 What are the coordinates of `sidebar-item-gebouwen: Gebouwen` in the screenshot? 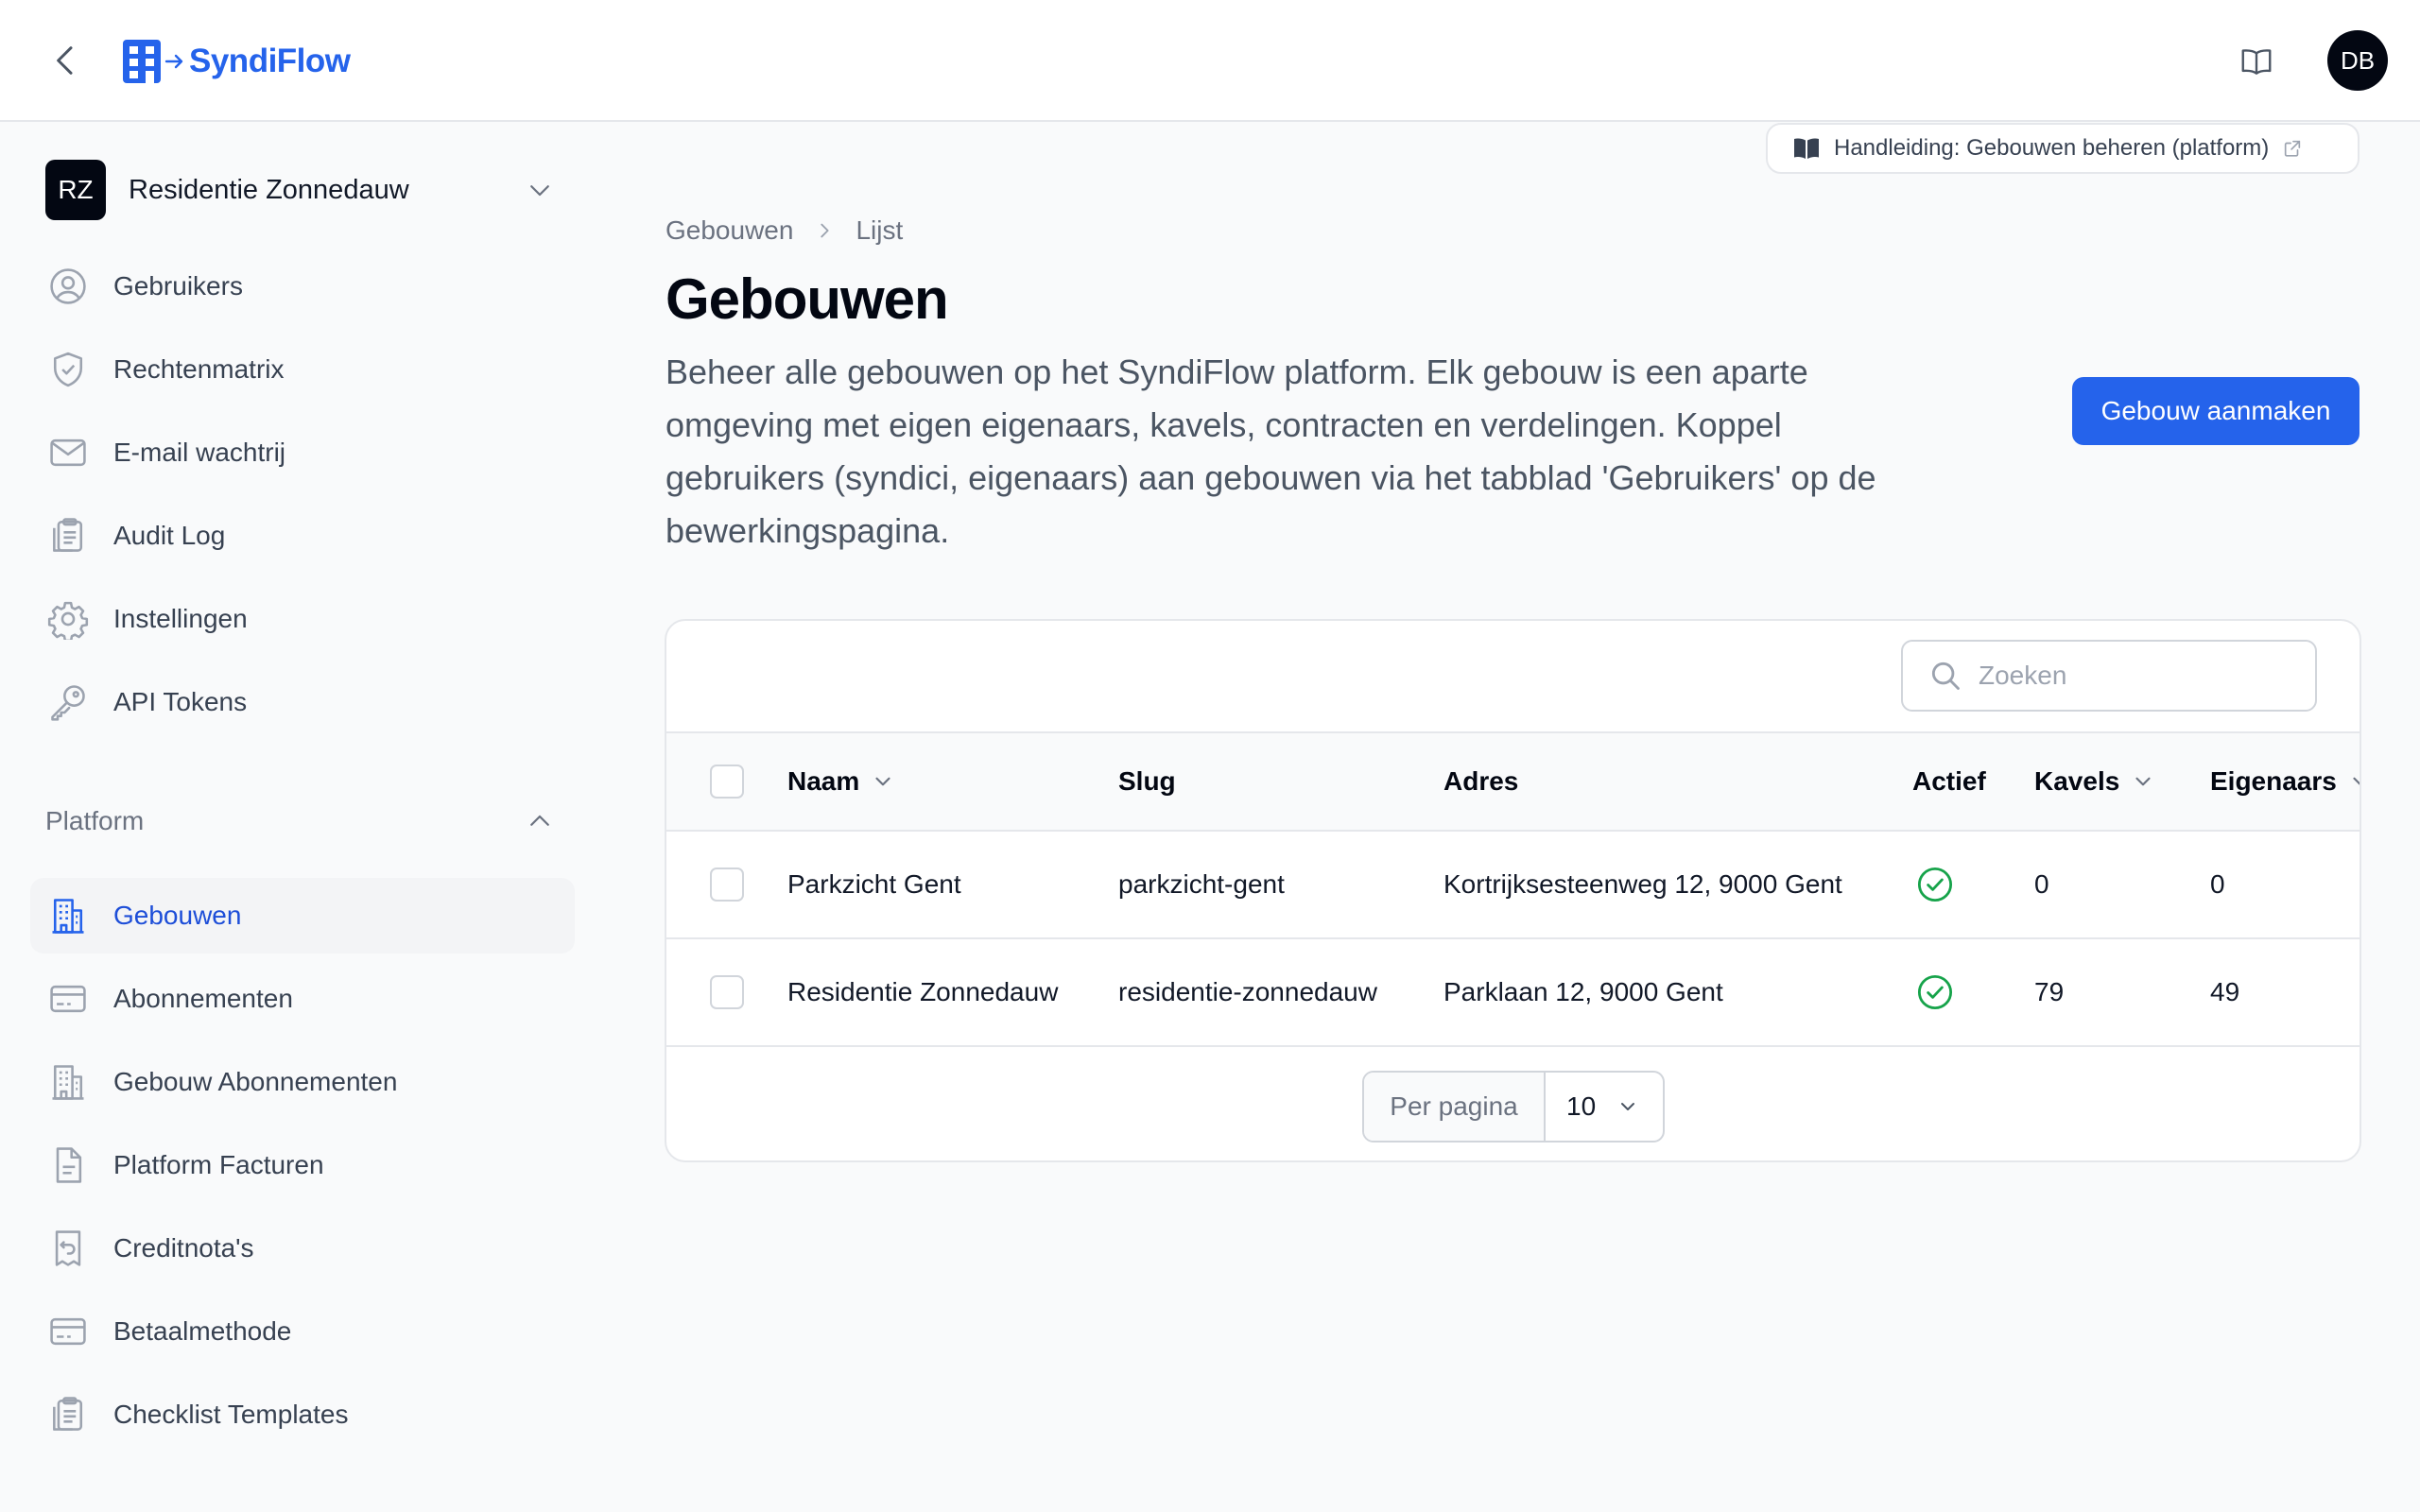 It's located at (302, 916).